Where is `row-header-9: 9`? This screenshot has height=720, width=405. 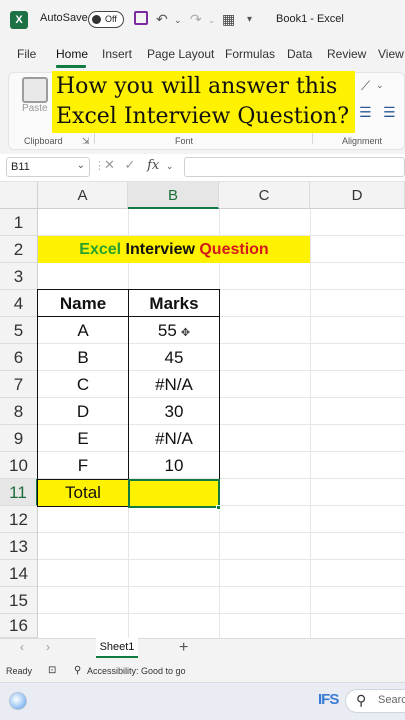
row-header-9: 9 is located at coordinates (19, 438).